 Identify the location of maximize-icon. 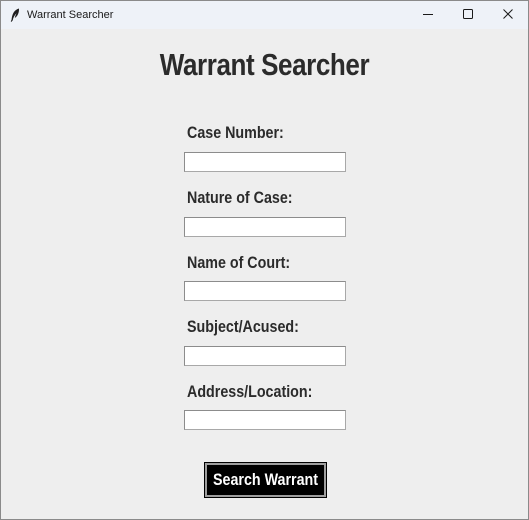
(468, 15).